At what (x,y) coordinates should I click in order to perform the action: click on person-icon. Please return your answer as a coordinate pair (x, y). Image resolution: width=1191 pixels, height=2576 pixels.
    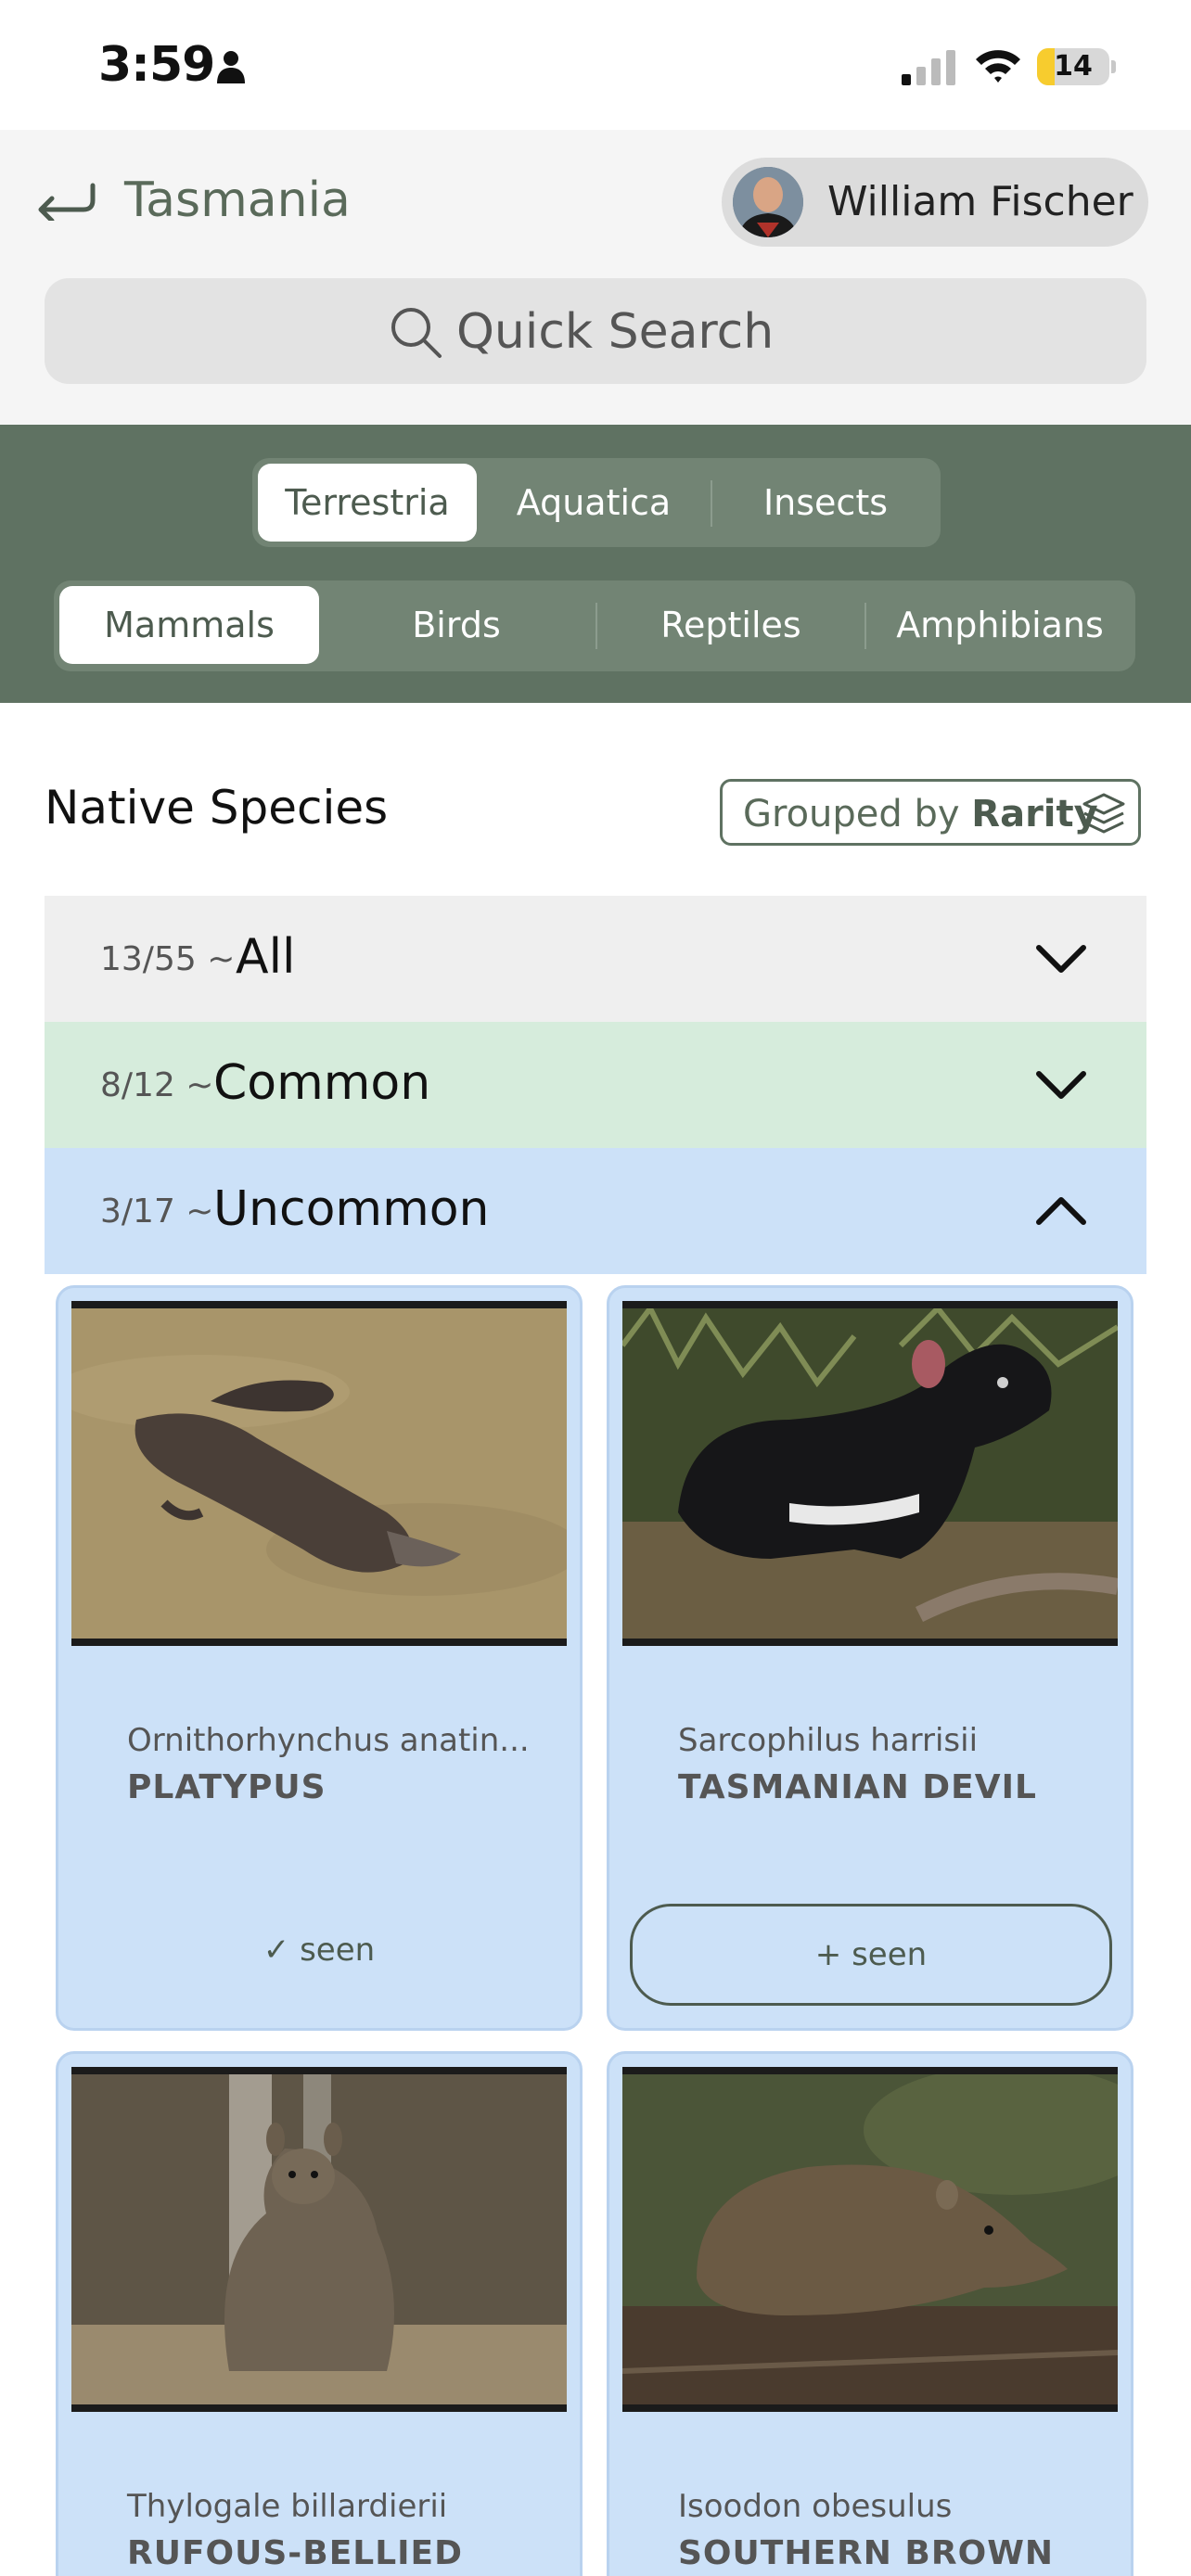
    Looking at the image, I should click on (231, 67).